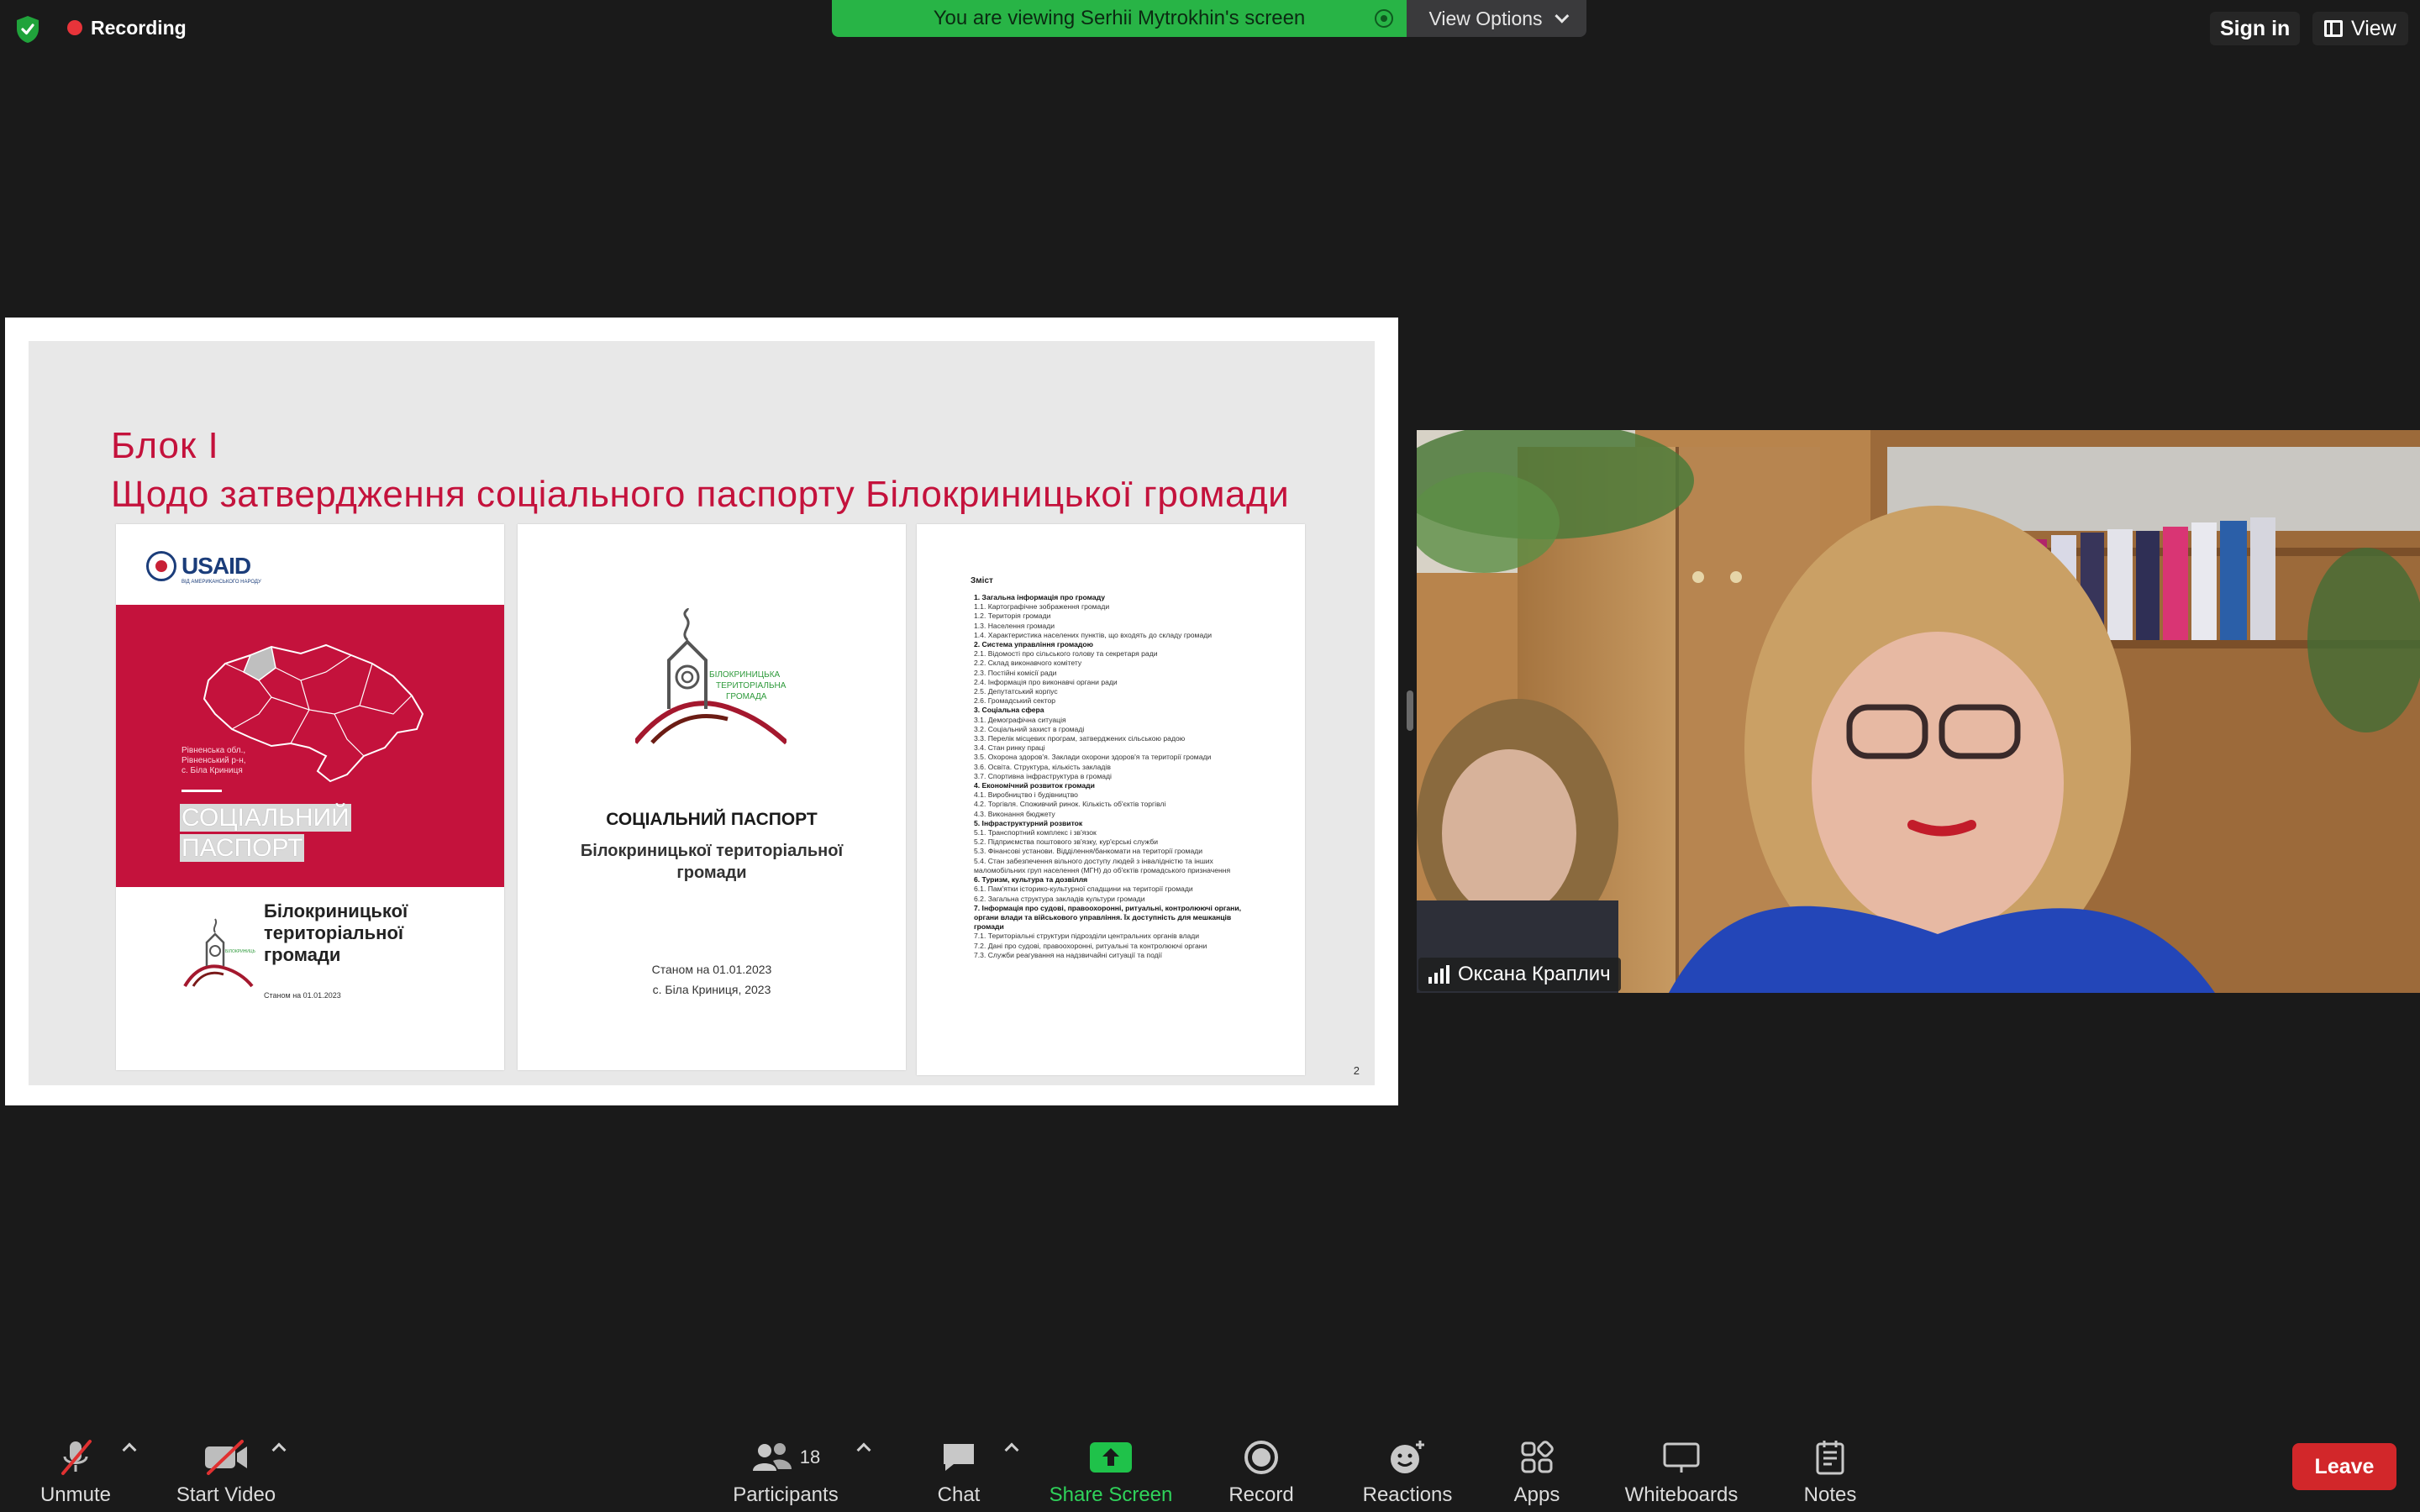 Image resolution: width=2420 pixels, height=1512 pixels. Describe the element at coordinates (1681, 1494) in the screenshot. I see `whiteboards-label: Whiteboards` at that location.